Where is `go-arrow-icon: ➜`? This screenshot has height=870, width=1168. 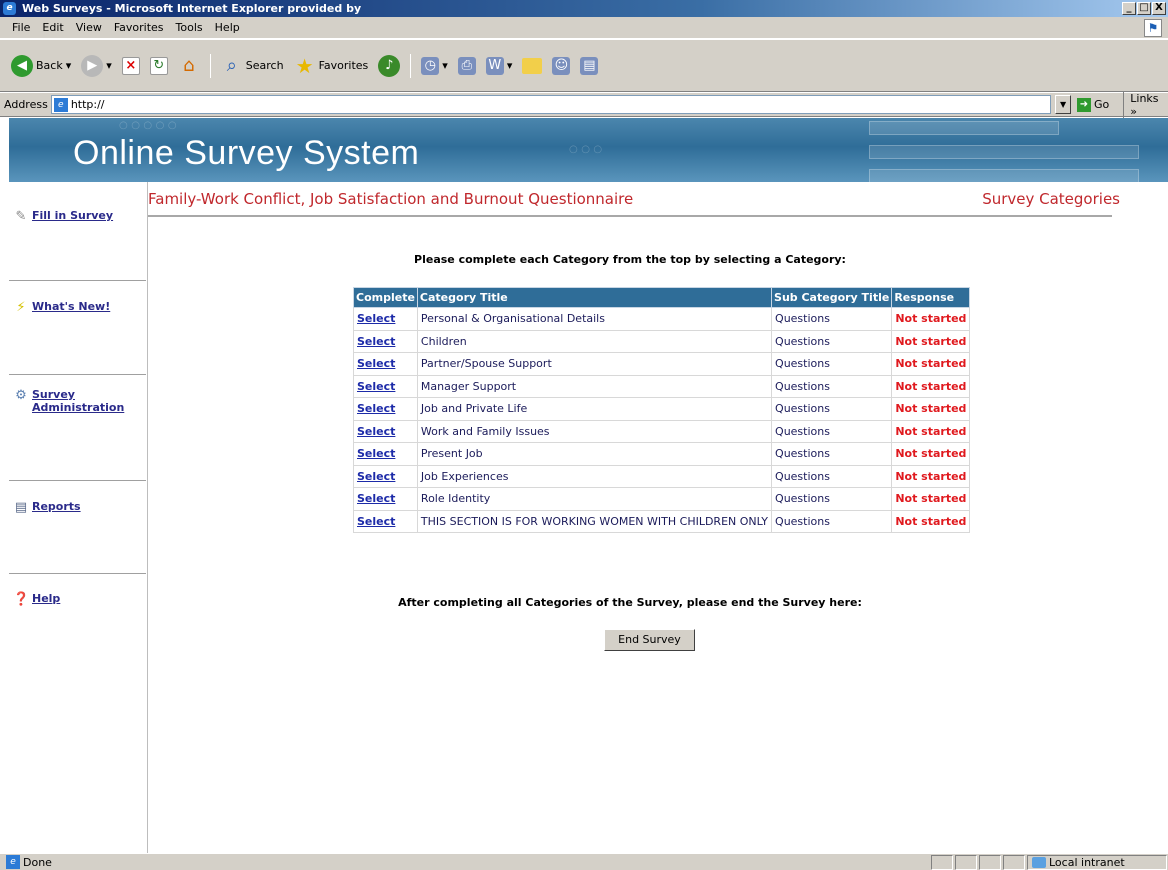
go-arrow-icon: ➜ is located at coordinates (1084, 104).